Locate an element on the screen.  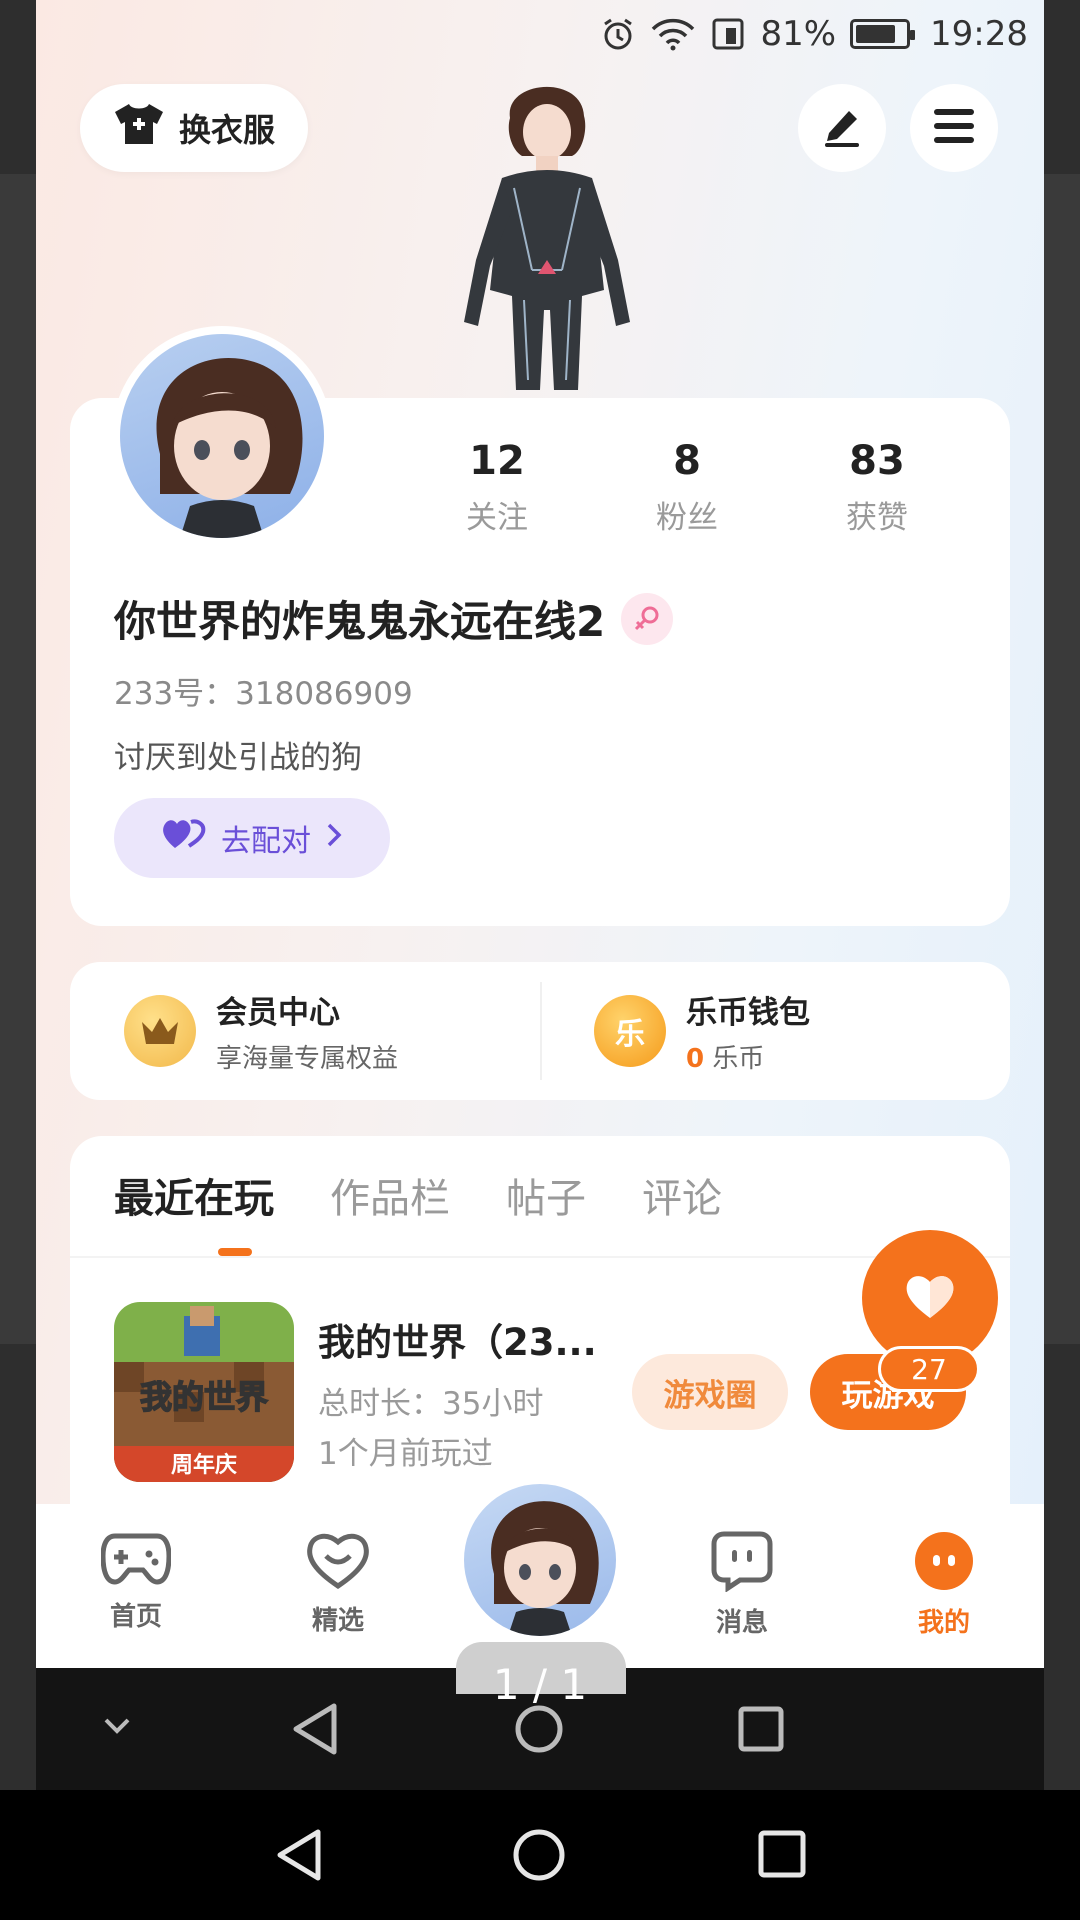
sim-icon is located at coordinates (728, 34).